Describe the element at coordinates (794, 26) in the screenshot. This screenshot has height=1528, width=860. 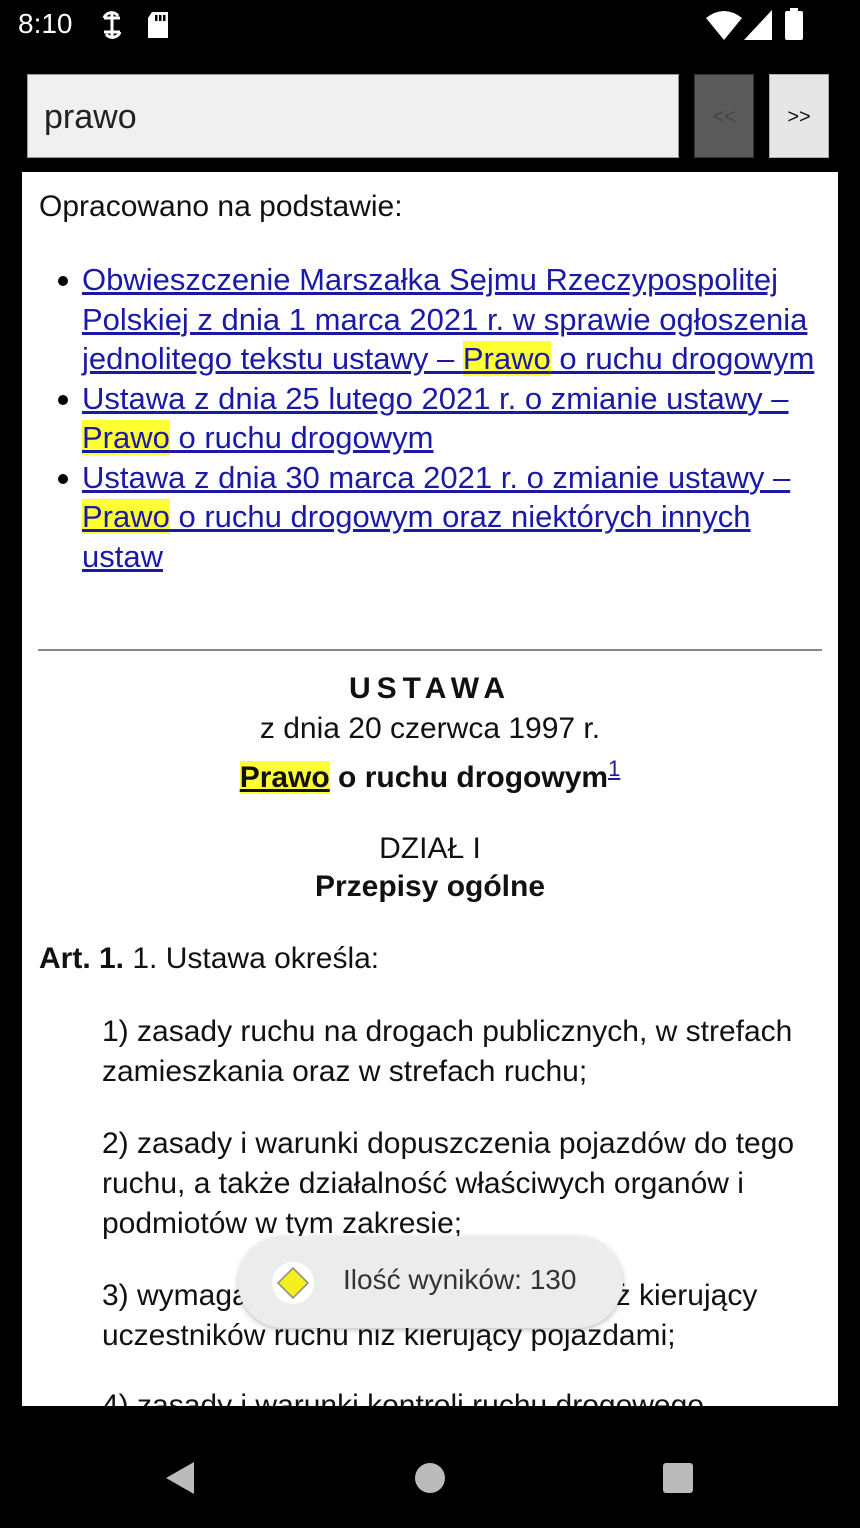
I see `battery-icon` at that location.